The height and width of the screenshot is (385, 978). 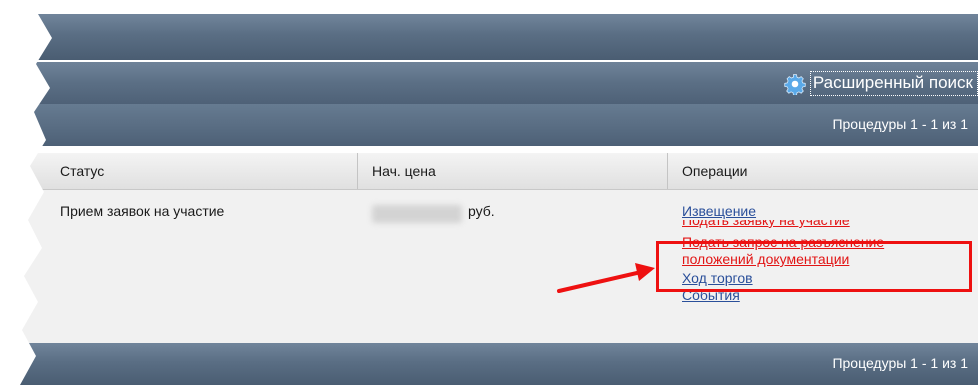 I want to click on gear-icon, so click(x=795, y=84).